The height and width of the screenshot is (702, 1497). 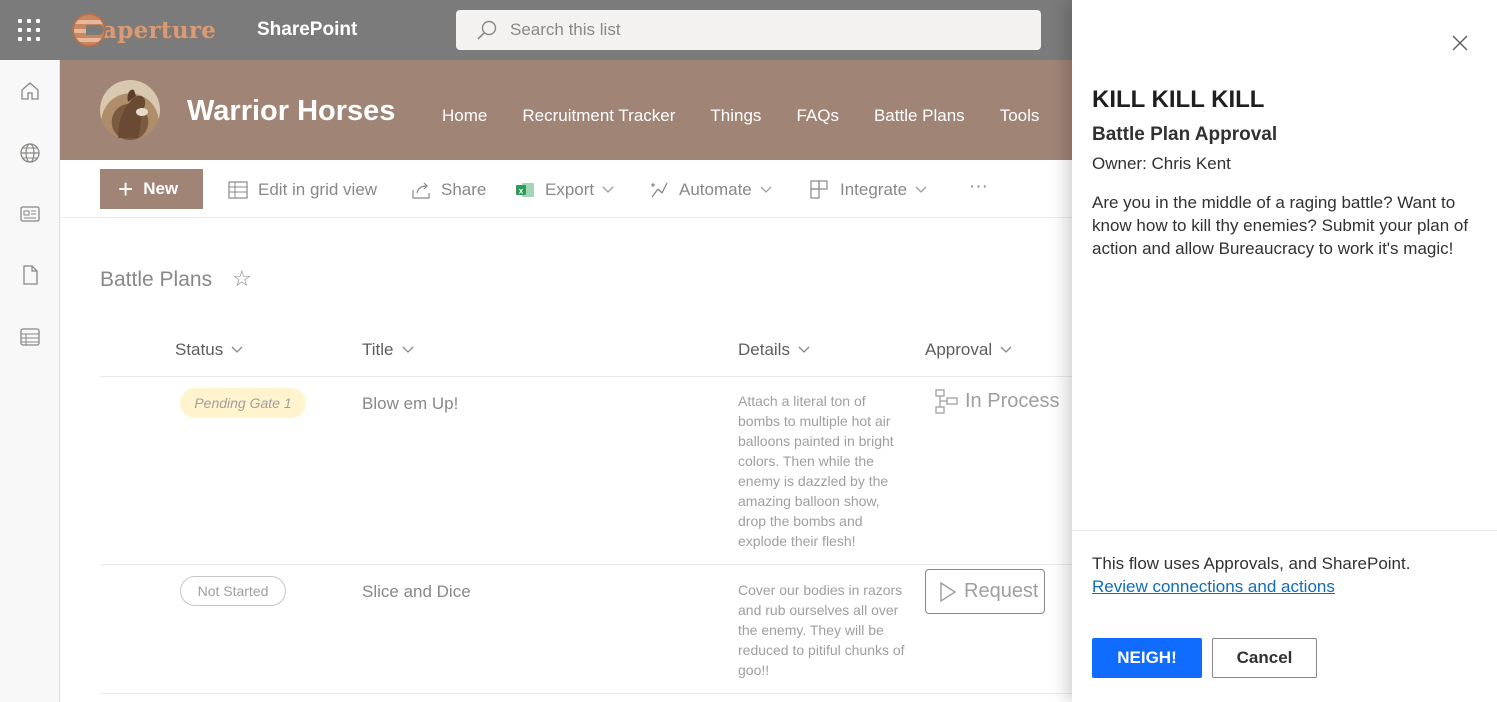 I want to click on export-button: x Export, so click(x=569, y=190).